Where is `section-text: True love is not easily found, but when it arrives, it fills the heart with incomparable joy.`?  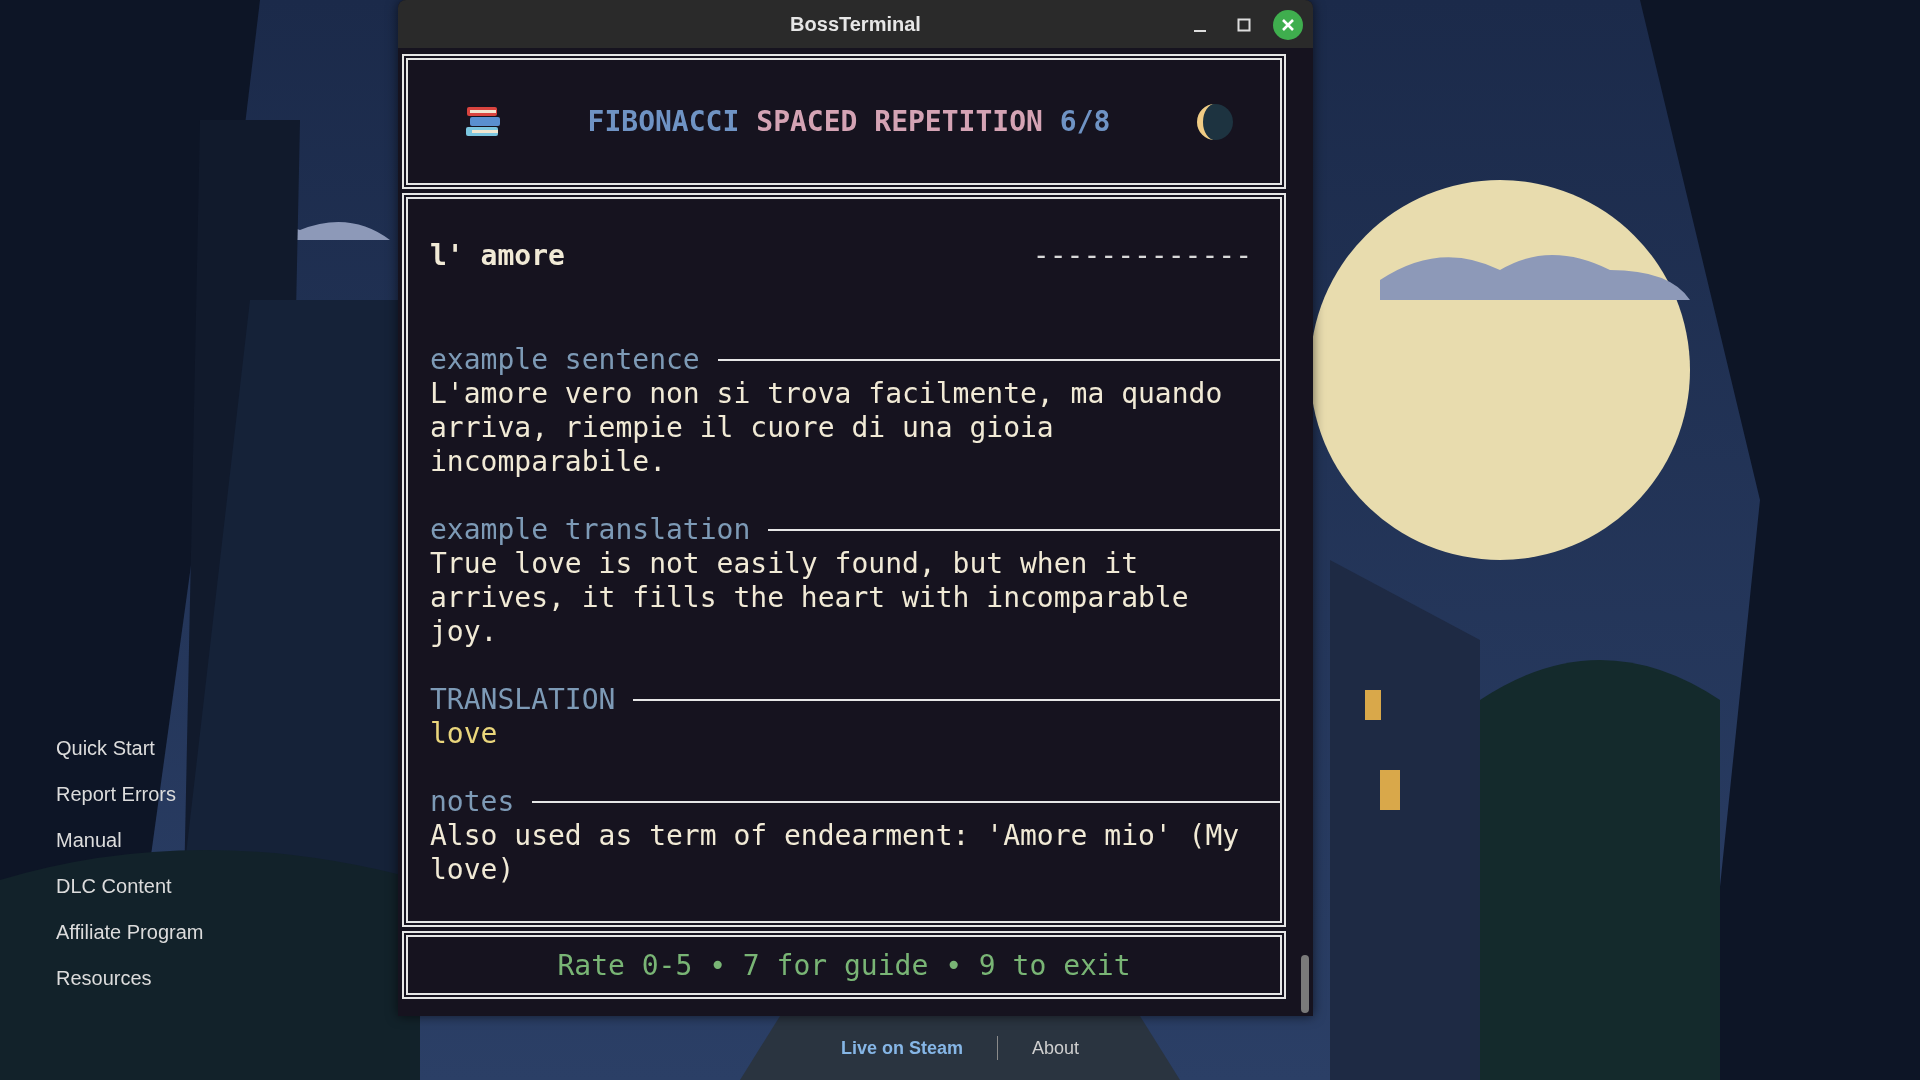
section-text: True love is not easily found, but when it arrives, it fills the heart with incomparable joy. is located at coordinates (810, 598).